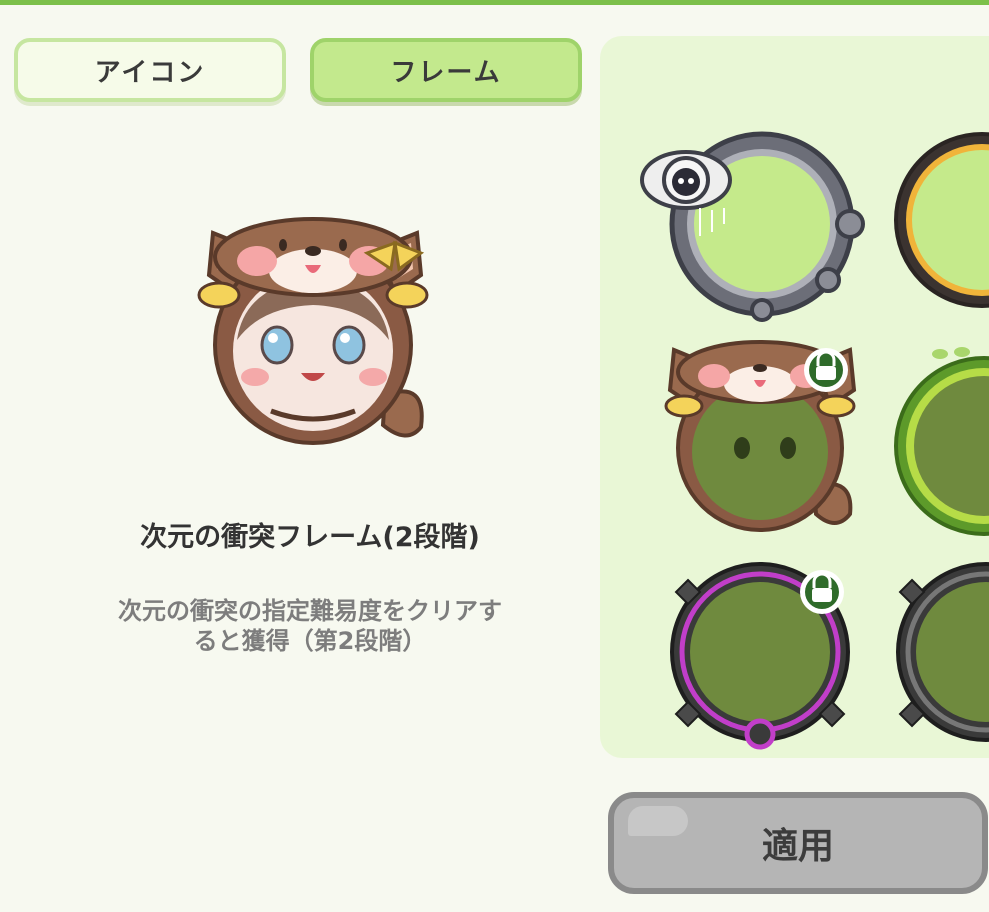 The height and width of the screenshot is (912, 989). What do you see at coordinates (446, 70) in the screenshot?
I see `tab-frame: フレーム` at bounding box center [446, 70].